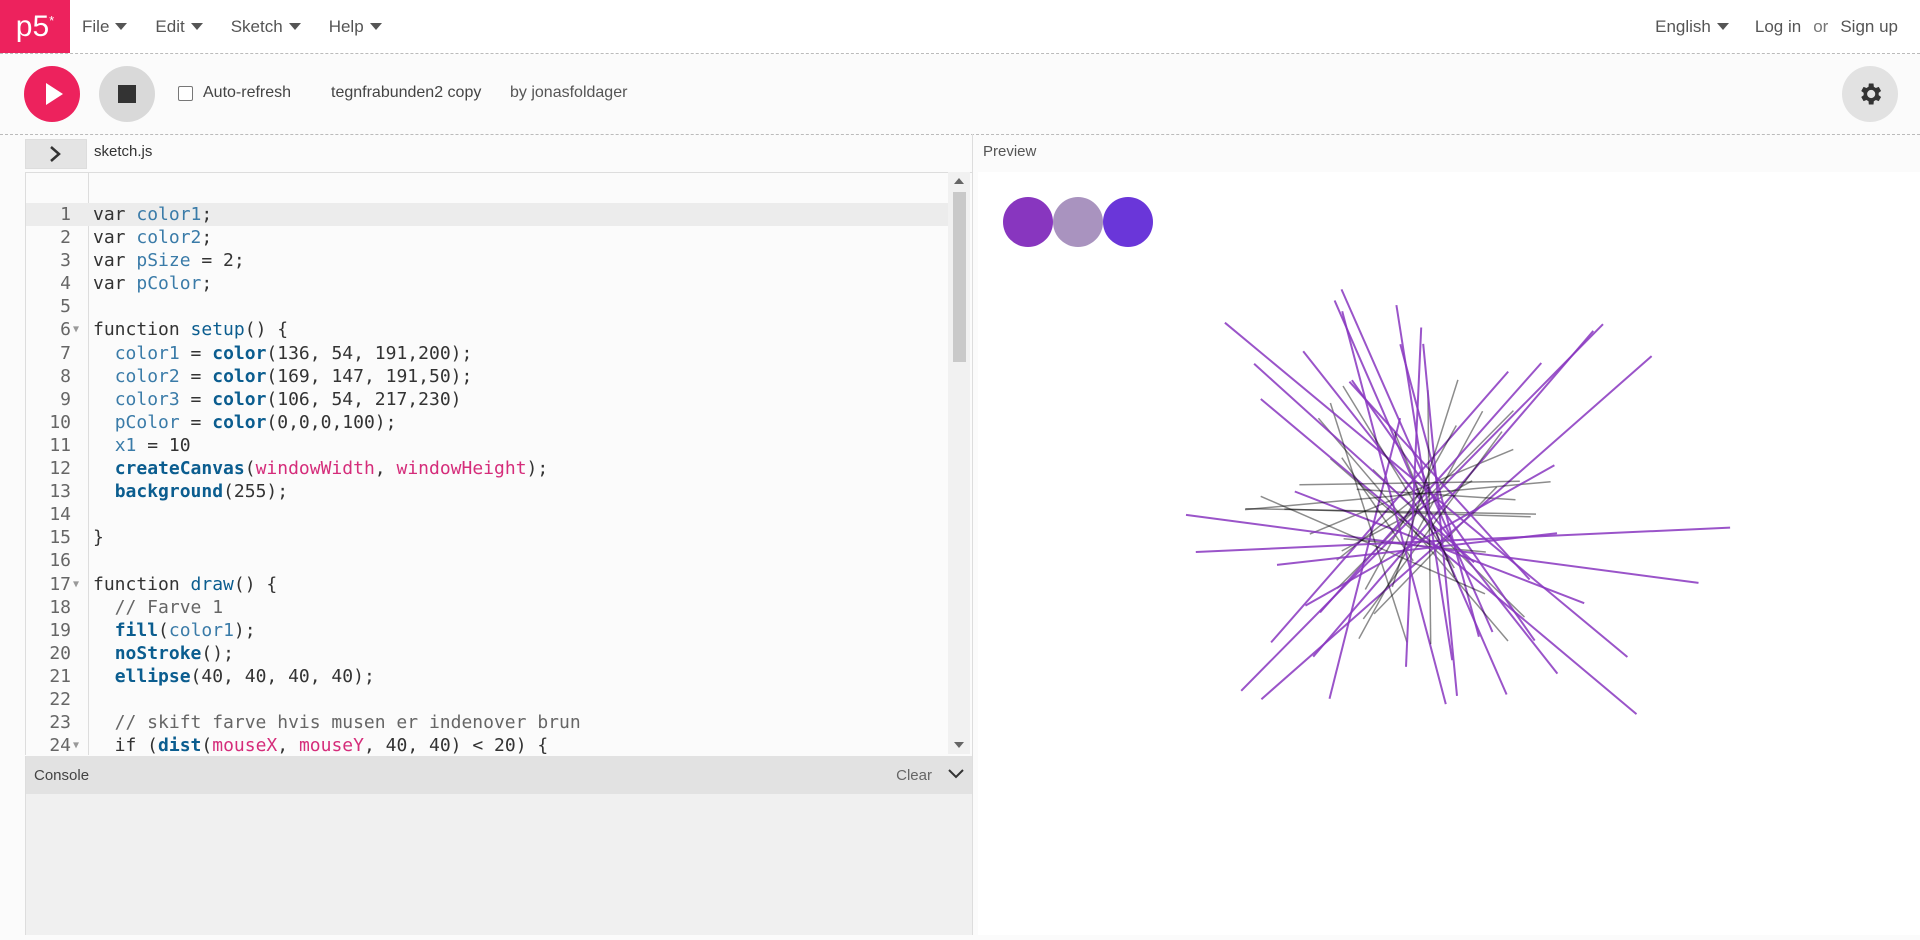 This screenshot has width=1920, height=940. What do you see at coordinates (127, 94) in the screenshot?
I see `stop-button` at bounding box center [127, 94].